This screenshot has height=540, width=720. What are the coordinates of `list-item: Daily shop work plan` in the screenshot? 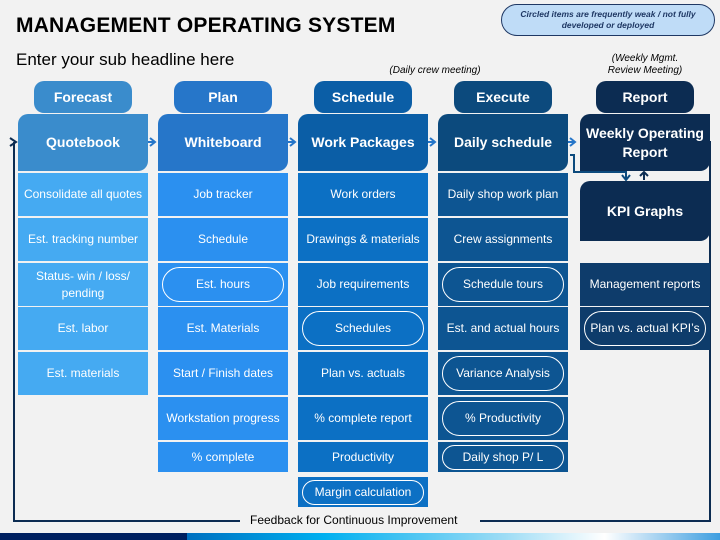 It's located at (503, 194).